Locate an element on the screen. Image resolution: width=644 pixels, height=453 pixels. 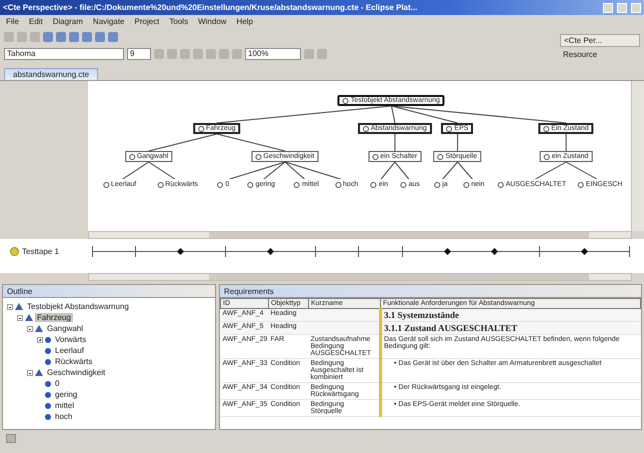
font-combo: Tahoma is located at coordinates (64, 54).